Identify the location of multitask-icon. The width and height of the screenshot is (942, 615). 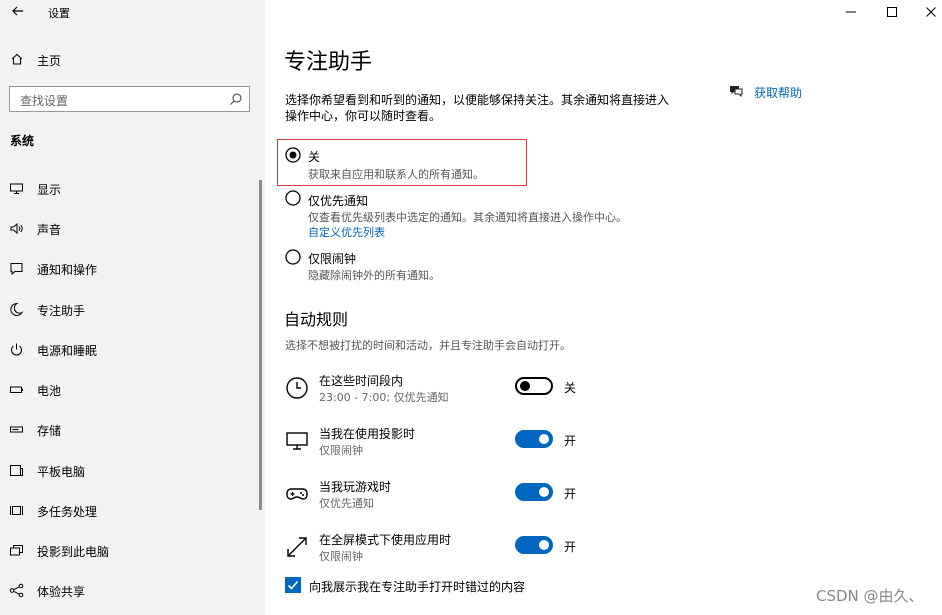
(16, 510).